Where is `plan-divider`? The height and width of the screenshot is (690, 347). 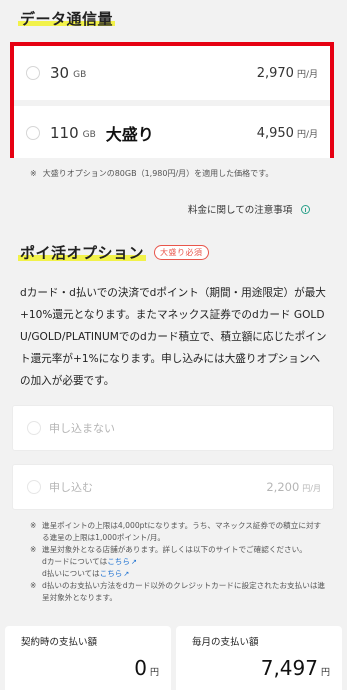 plan-divider is located at coordinates (172, 103).